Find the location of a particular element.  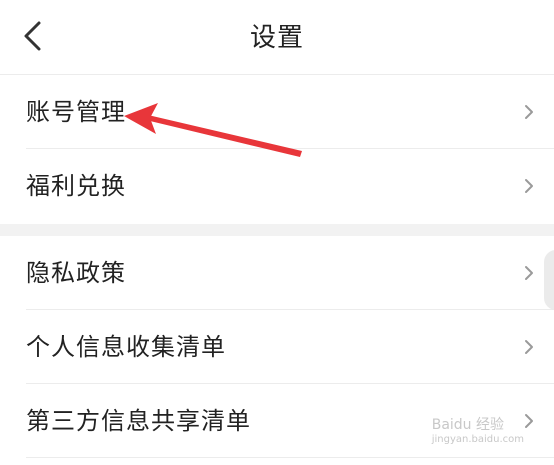

row-divider is located at coordinates (290, 457).